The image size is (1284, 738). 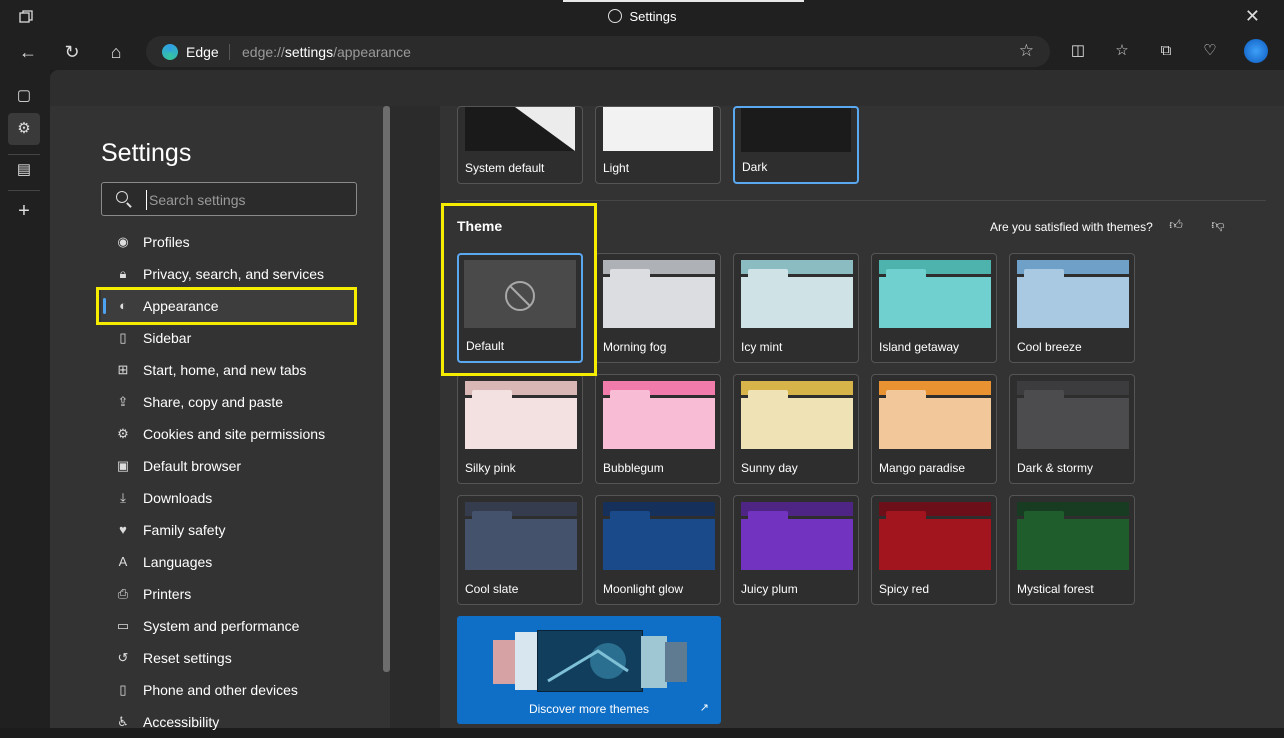 What do you see at coordinates (229, 402) in the screenshot?
I see `sidebar-item-share-copy-and-paste: ⇪ Share, copy and paste` at bounding box center [229, 402].